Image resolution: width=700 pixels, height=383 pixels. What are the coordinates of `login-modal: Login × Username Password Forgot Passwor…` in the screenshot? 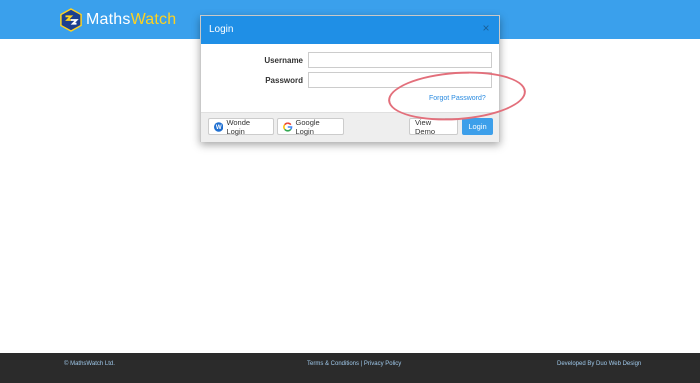 It's located at (350, 78).